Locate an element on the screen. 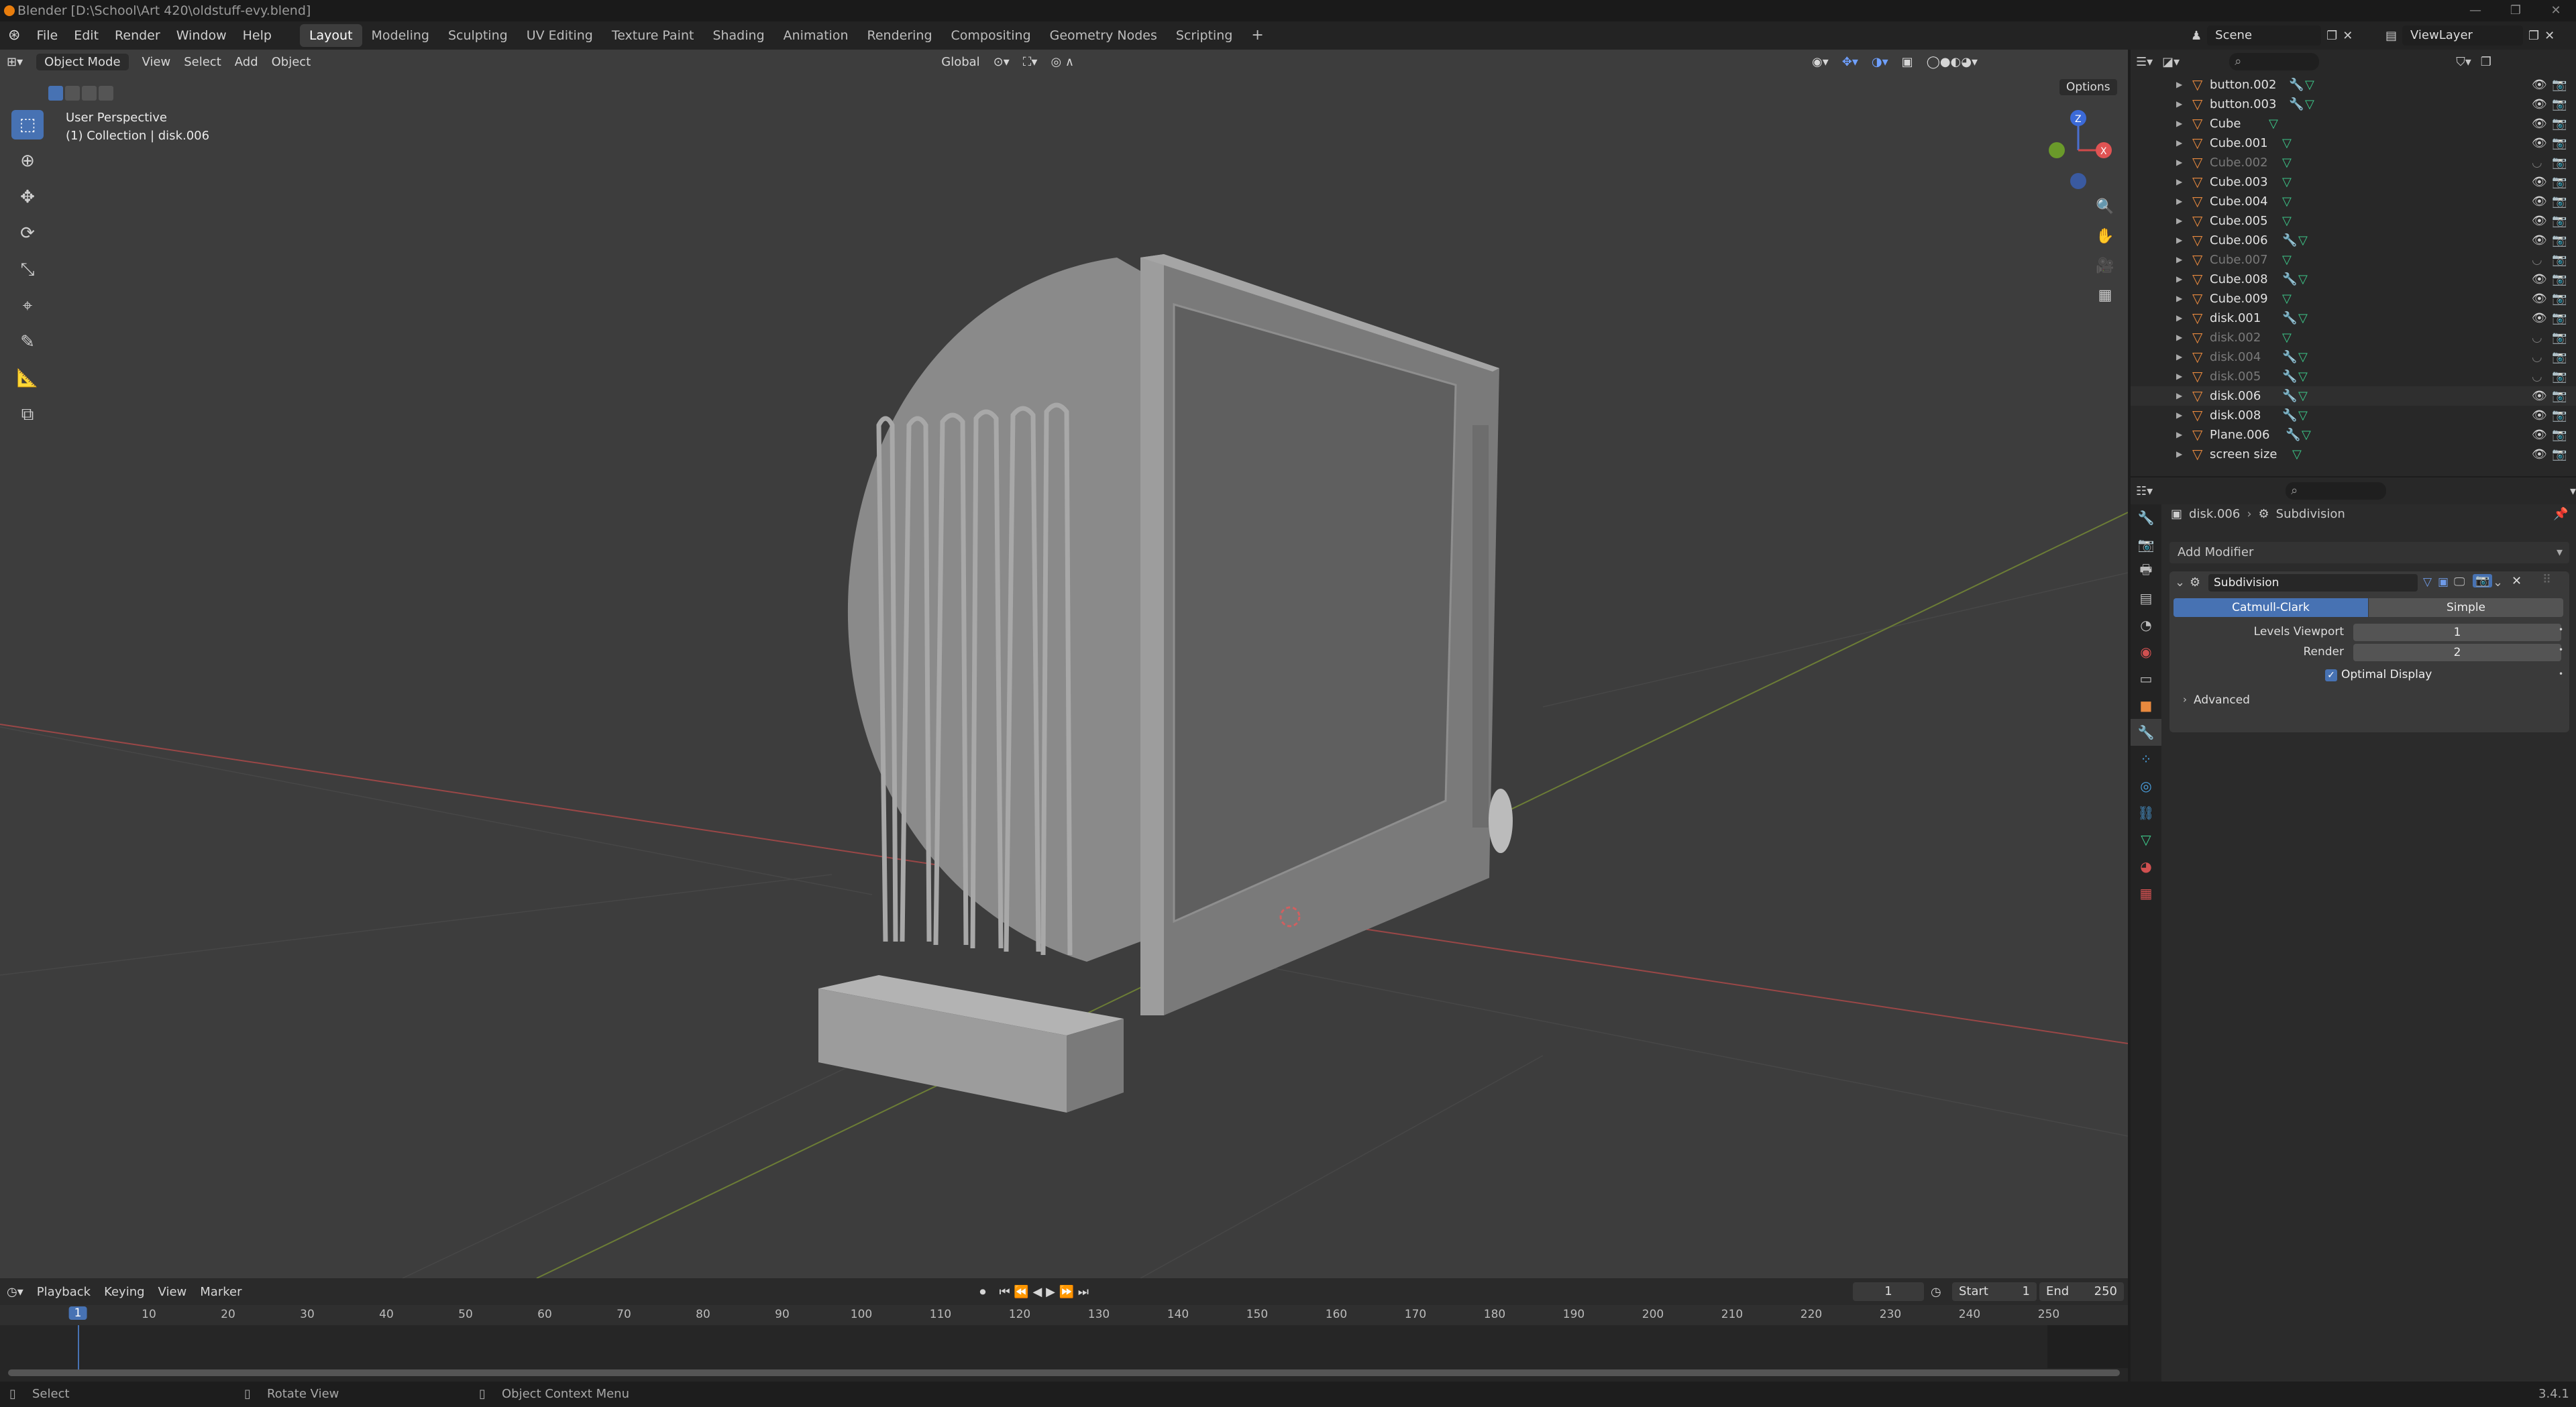 This screenshot has width=2576, height=1407. outliner-row: ▶ ▽ button.002 🔧 ▽ 👁 📷 is located at coordinates (2353, 85).